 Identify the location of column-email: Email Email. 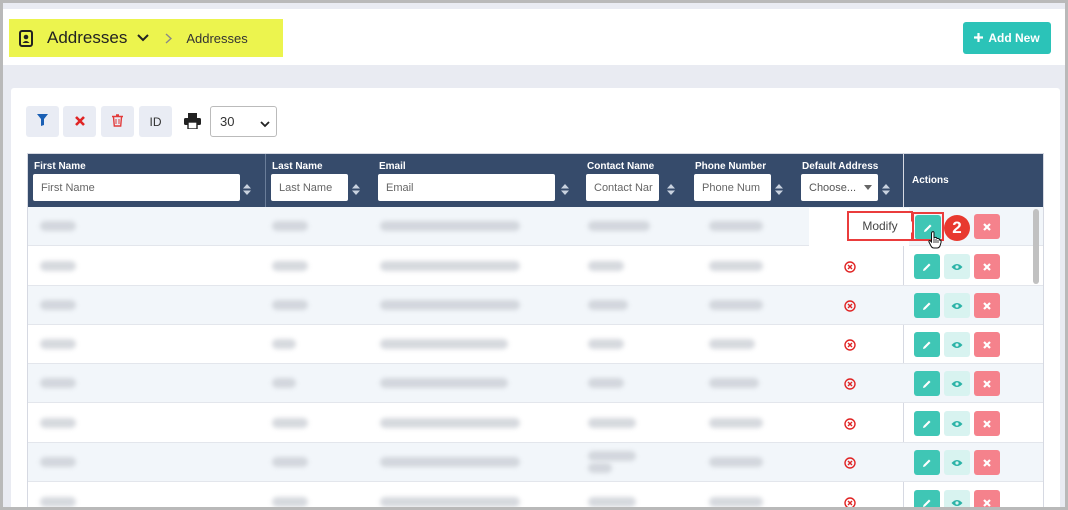
(477, 180).